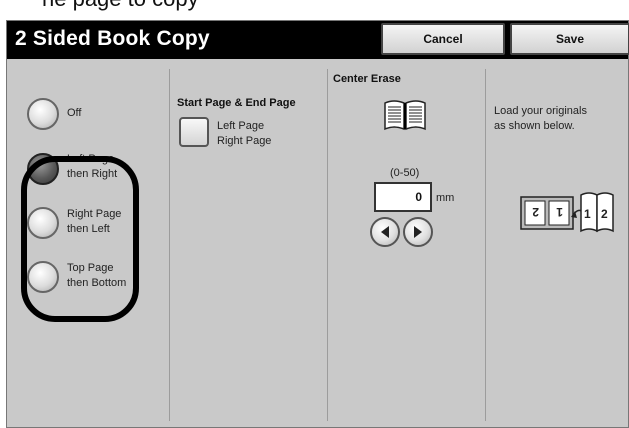 Image resolution: width=629 pixels, height=428 pixels. Describe the element at coordinates (194, 132) in the screenshot. I see `start-end-toggle-button` at that location.